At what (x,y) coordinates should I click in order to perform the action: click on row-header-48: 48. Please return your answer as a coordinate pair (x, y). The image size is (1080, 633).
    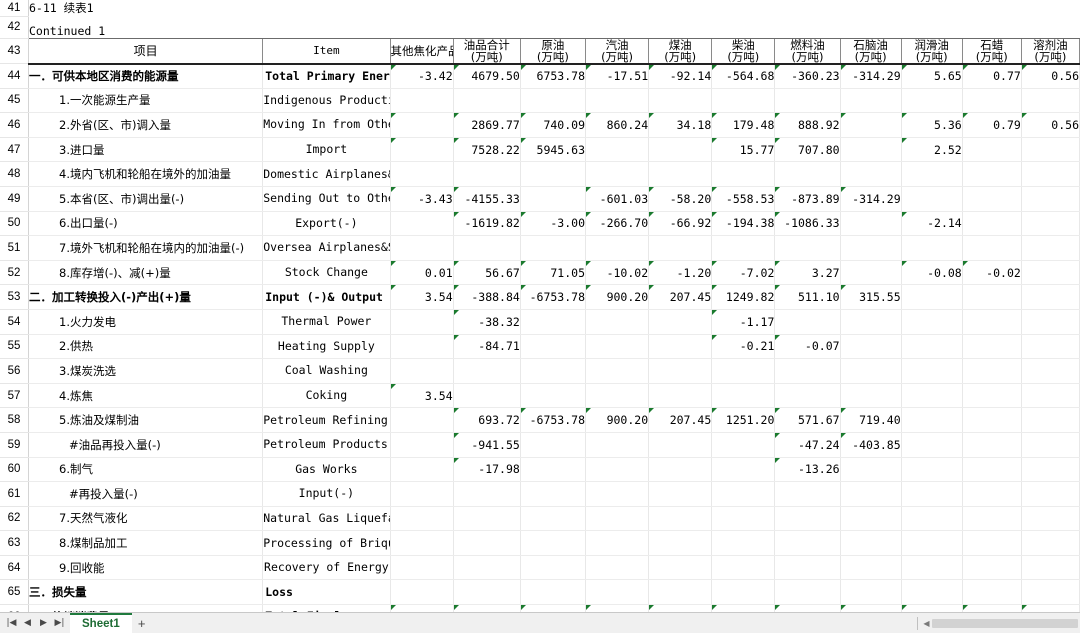
    Looking at the image, I should click on (14, 174).